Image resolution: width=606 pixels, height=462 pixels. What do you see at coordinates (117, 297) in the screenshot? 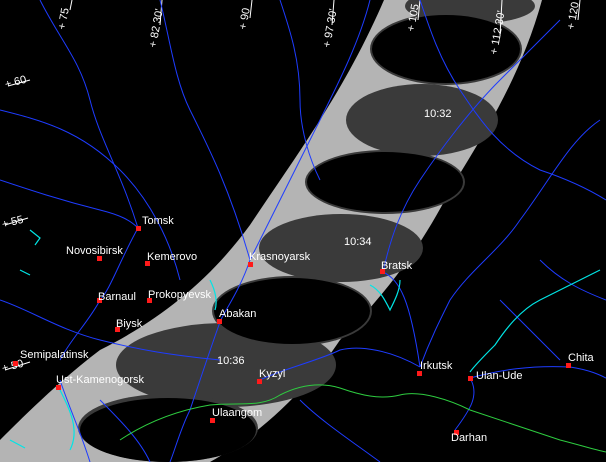
I see `city-label-barnaul: Barnaul` at bounding box center [117, 297].